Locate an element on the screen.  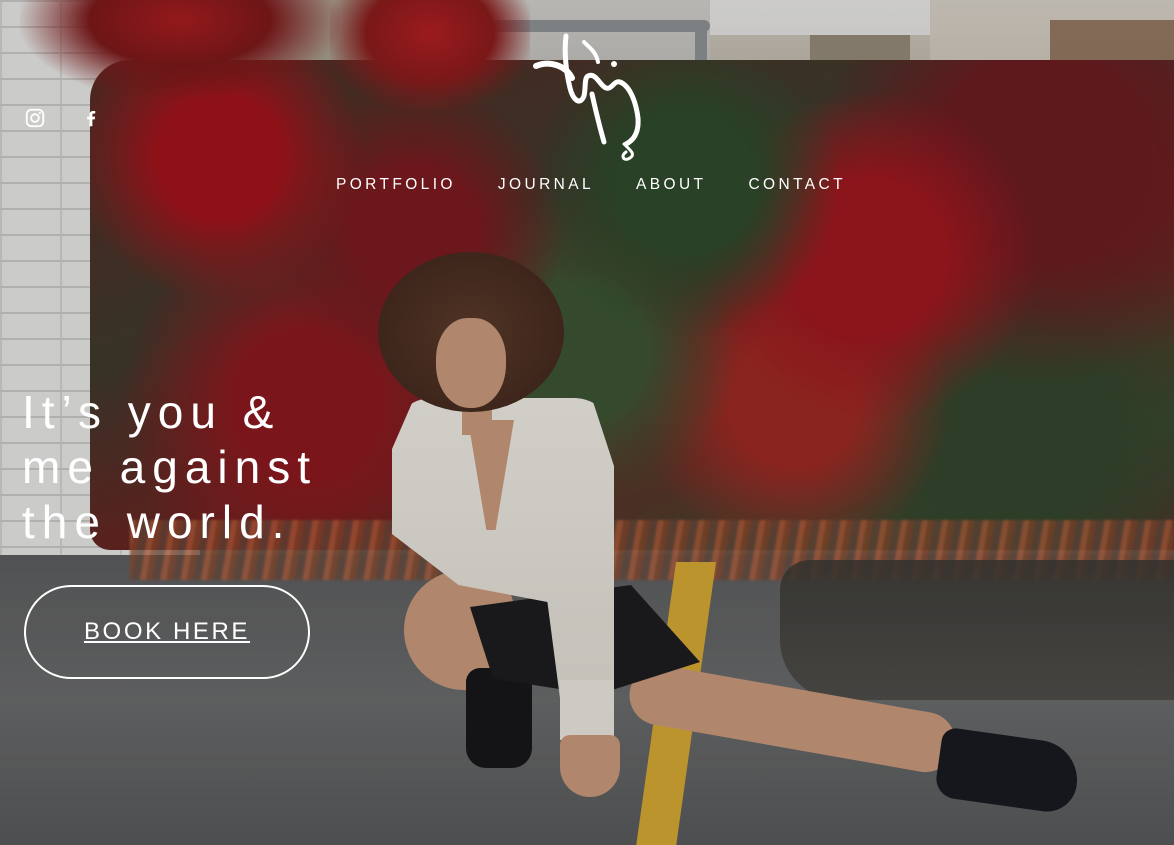
headline-line: the world. is located at coordinates (157, 522).